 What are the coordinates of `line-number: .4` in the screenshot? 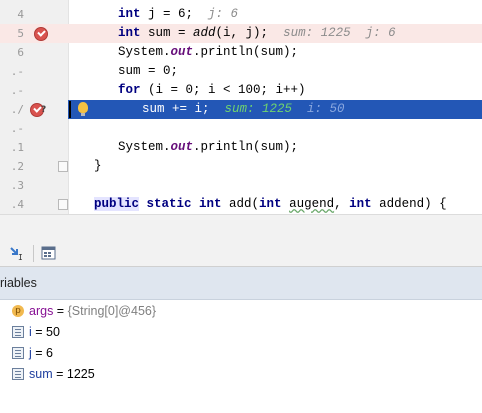 It's located at (17, 204).